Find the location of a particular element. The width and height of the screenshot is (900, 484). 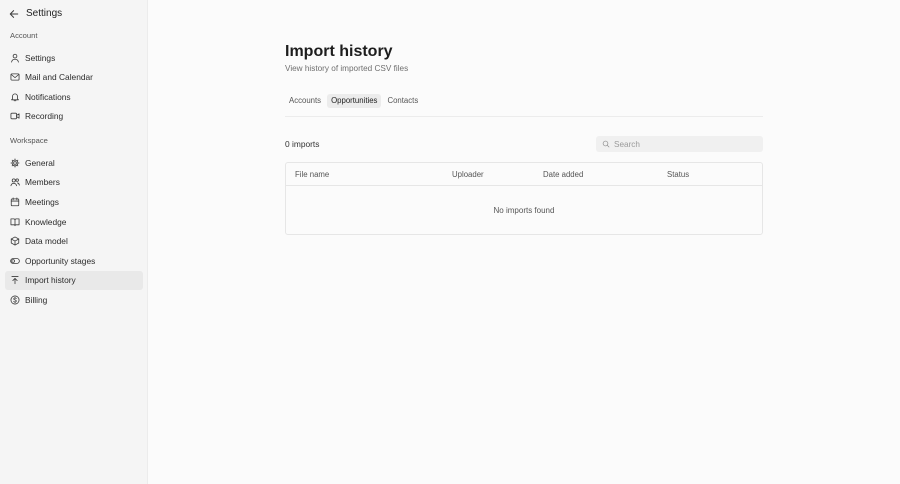

sidebar-item-recording: Recording is located at coordinates (74, 116).